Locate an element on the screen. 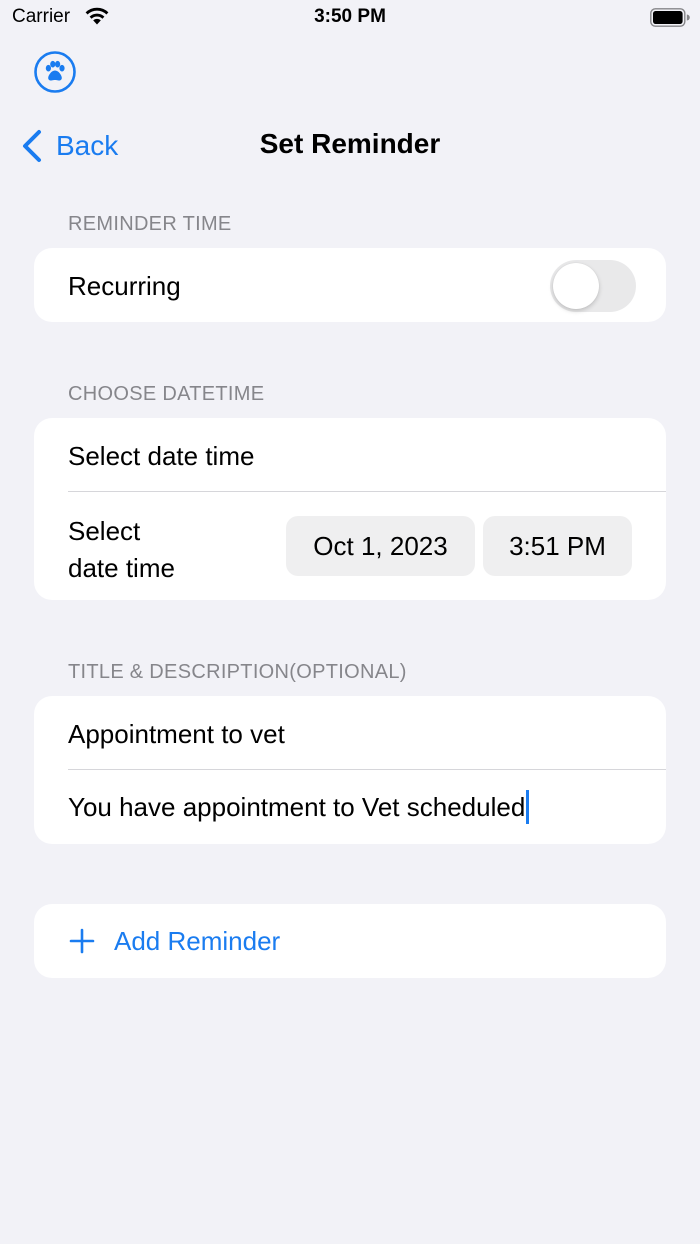  section-header-title-description: TITLE & DESCRIPTION(OPTIONAL) is located at coordinates (237, 672).